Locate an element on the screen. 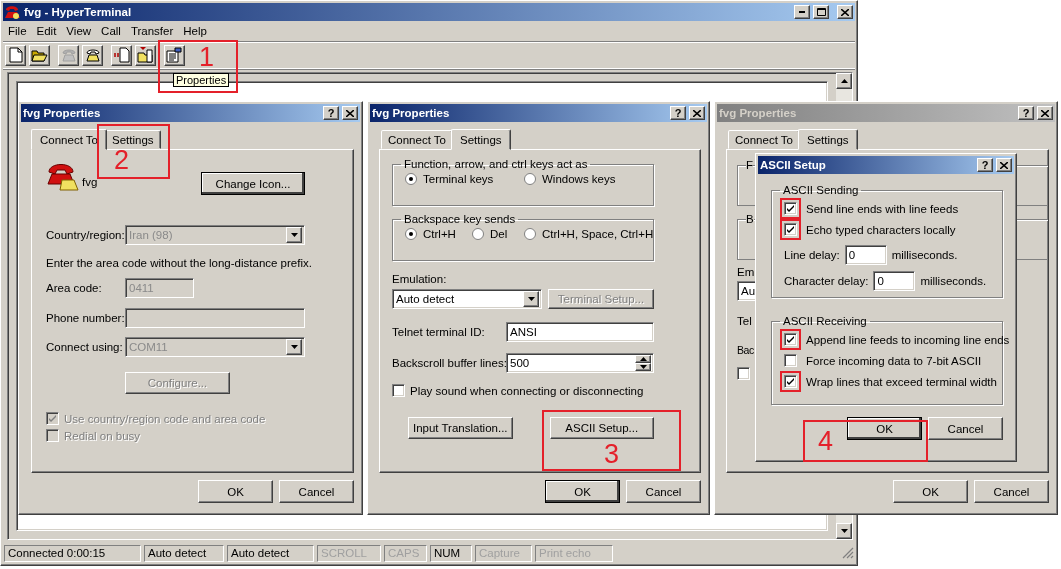 This screenshot has width=1061, height=569. field-label: Emulation: is located at coordinates (419, 279).